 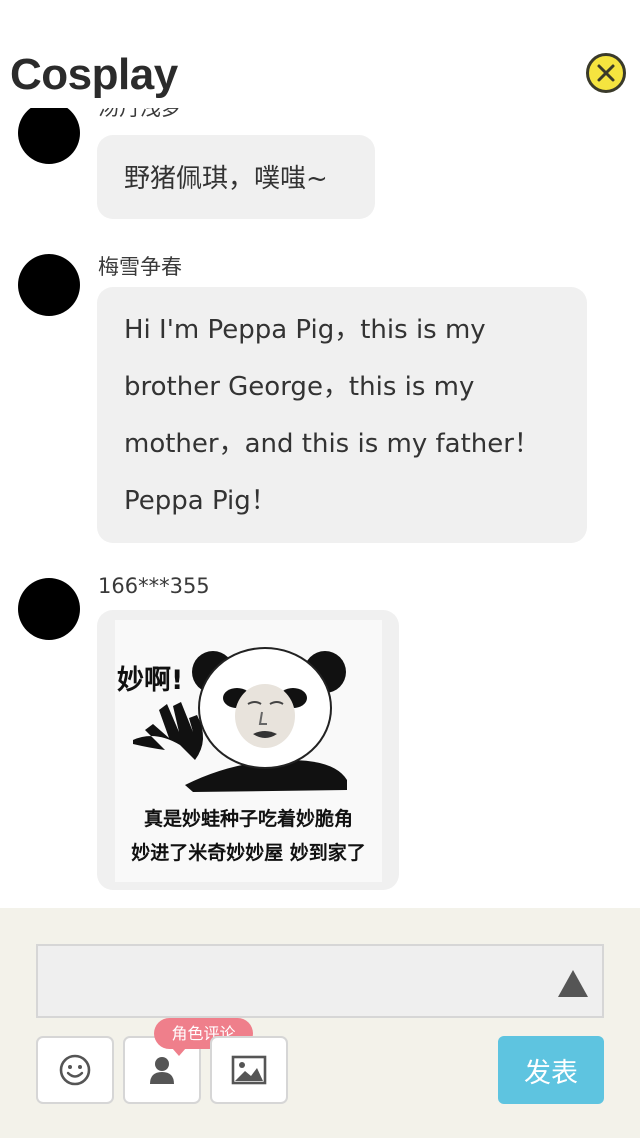 I want to click on image-icon, so click(x=249, y=1070).